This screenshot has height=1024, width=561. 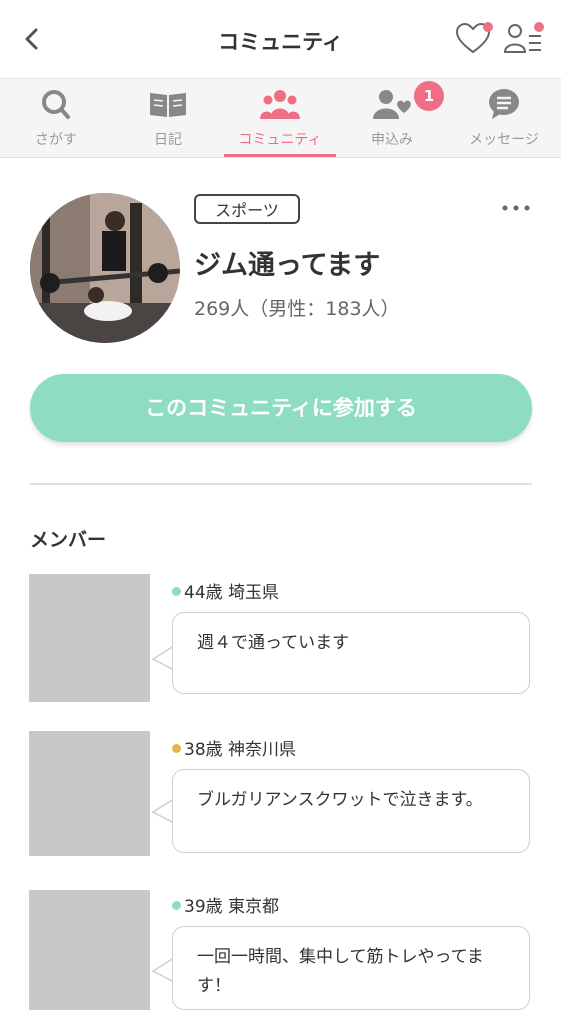 I want to click on tab-label: 日記, so click(x=168, y=140).